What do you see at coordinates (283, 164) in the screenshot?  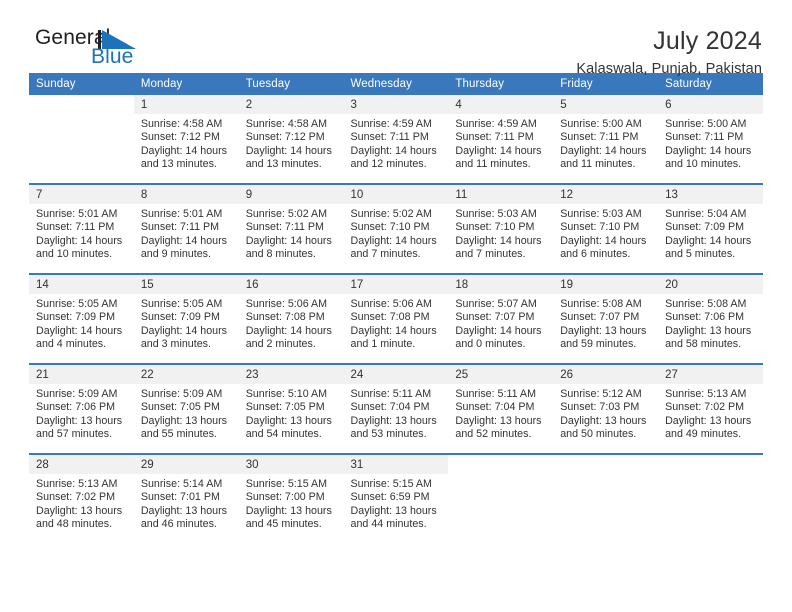 I see `daylight-text-line2: and 13 minutes.` at bounding box center [283, 164].